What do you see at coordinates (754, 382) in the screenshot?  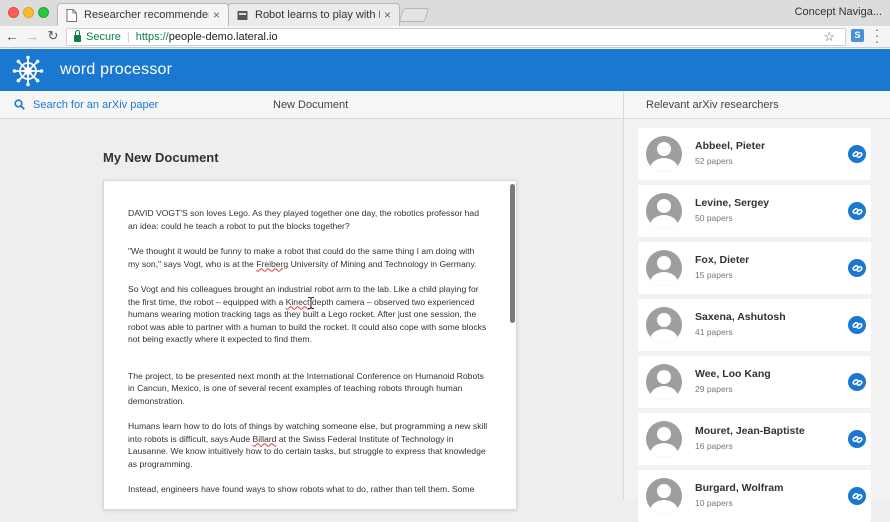 I see `researcher-card: Wee, Loo Kang 29 papers` at bounding box center [754, 382].